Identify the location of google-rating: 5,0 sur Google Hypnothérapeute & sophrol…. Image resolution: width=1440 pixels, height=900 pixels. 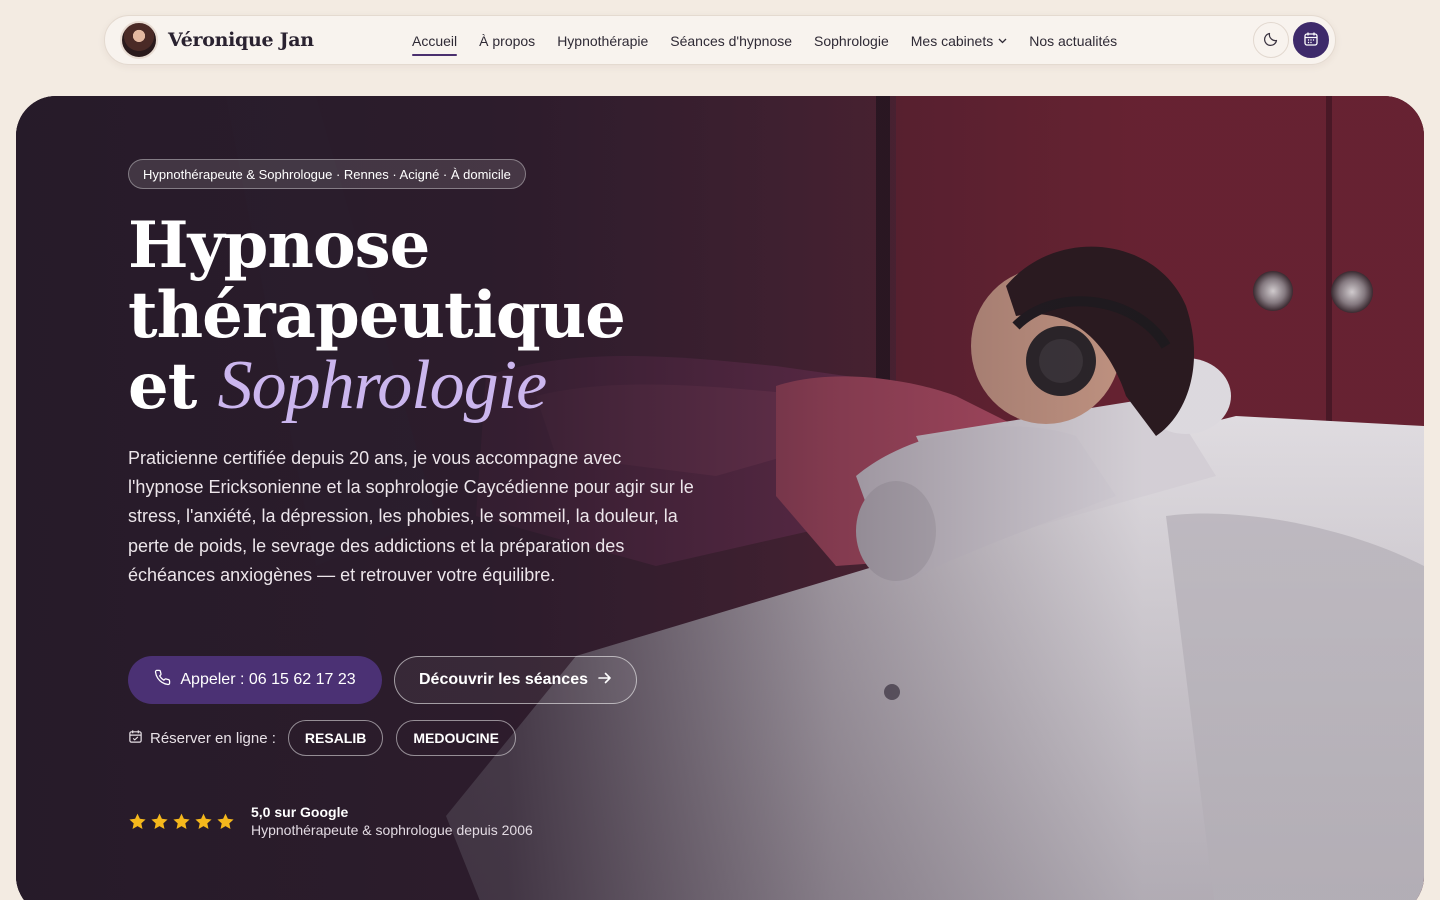
(330, 821).